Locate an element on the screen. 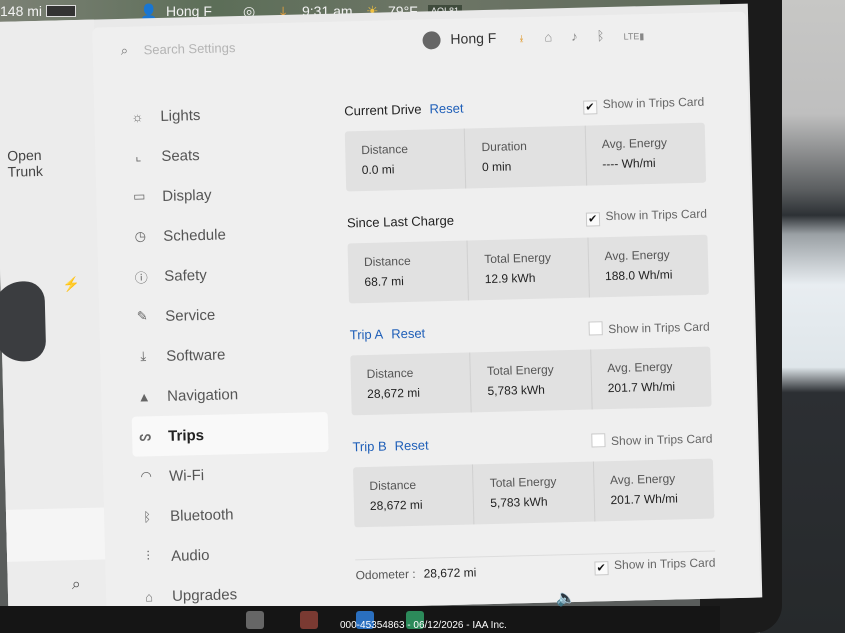 Image resolution: width=845 pixels, height=633 pixels. menu-label: Software is located at coordinates (196, 355).